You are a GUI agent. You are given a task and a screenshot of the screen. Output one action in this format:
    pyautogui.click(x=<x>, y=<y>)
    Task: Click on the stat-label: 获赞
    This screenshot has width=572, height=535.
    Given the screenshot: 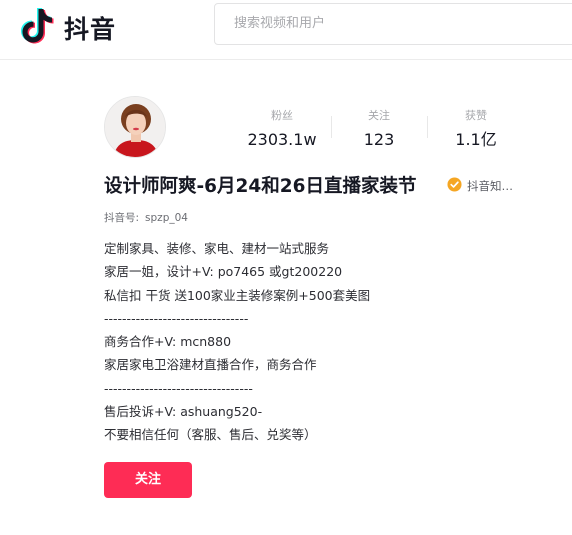 What is the action you would take?
    pyautogui.click(x=476, y=115)
    